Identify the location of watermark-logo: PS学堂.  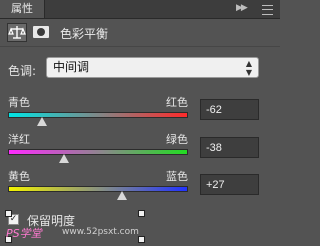
(24, 233).